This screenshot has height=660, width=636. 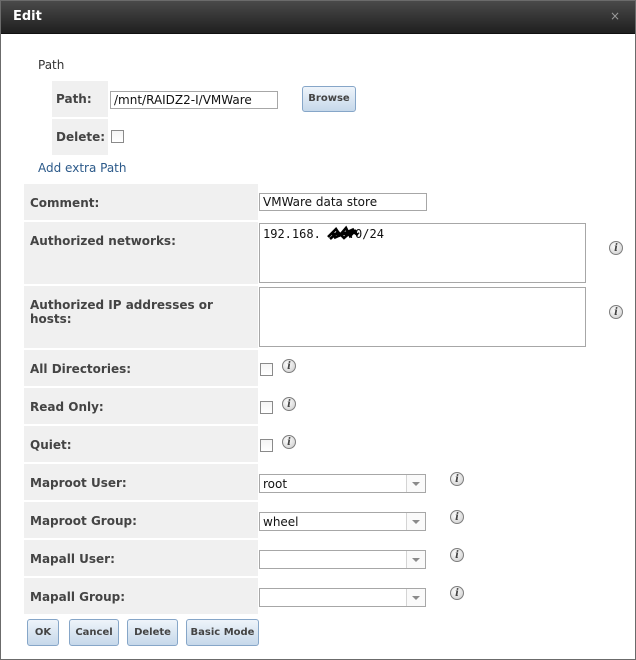 What do you see at coordinates (72, 559) in the screenshot?
I see `mapall-user-label: Mapall User:` at bounding box center [72, 559].